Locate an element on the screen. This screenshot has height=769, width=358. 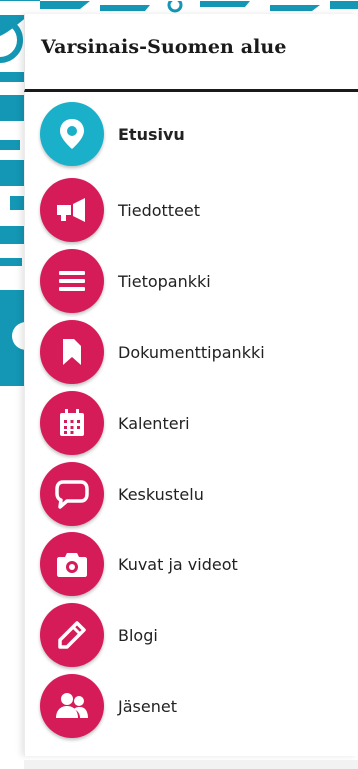
nav-item-tiedotteet: Tiedotteet is located at coordinates (195, 210).